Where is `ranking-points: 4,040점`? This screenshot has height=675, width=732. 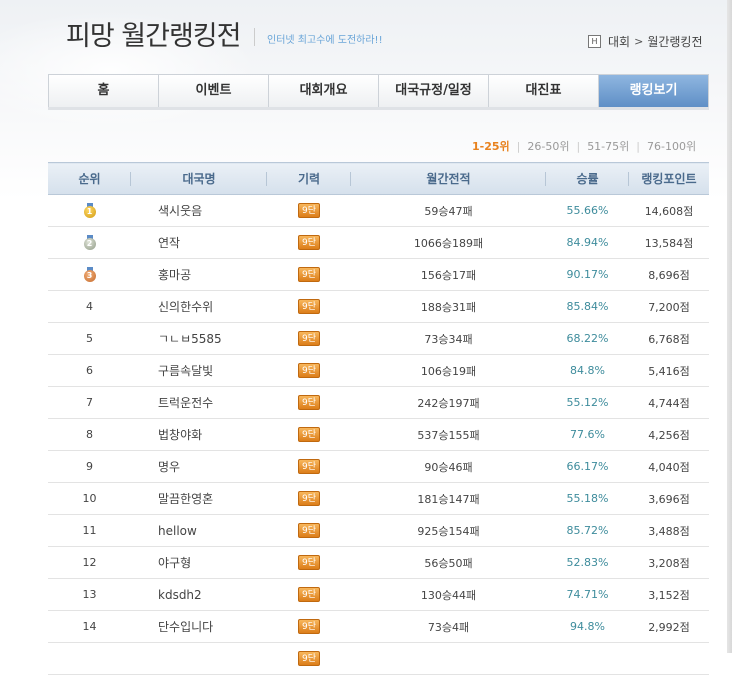 ranking-points: 4,040점 is located at coordinates (669, 466).